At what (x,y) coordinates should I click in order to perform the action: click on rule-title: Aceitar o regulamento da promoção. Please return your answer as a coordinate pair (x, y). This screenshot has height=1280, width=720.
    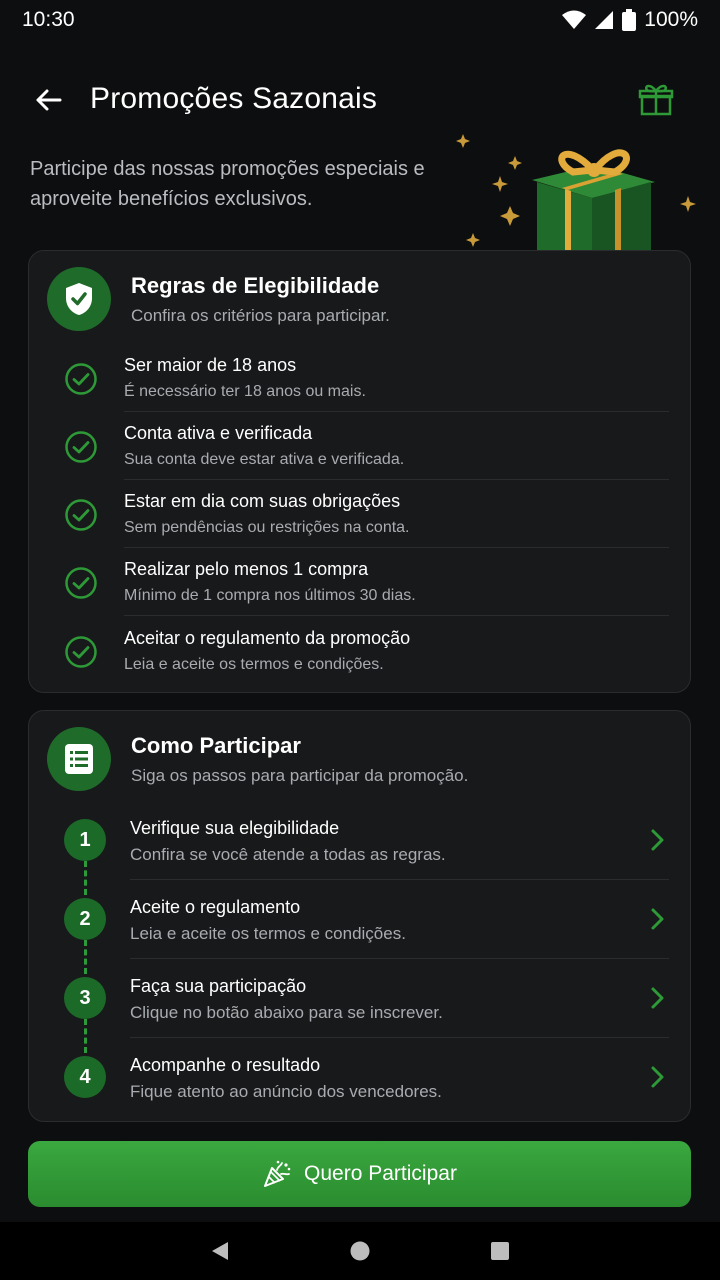
    Looking at the image, I should click on (267, 638).